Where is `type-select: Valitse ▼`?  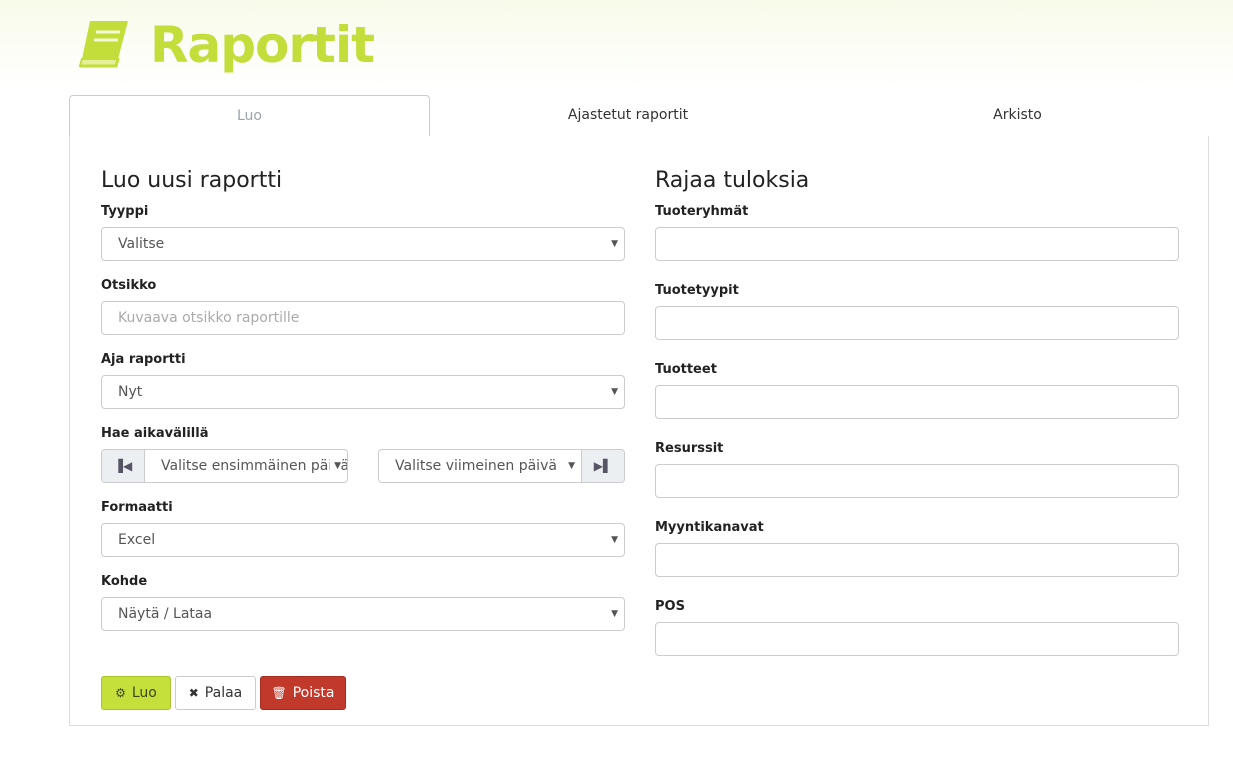
type-select: Valitse ▼ is located at coordinates (363, 244).